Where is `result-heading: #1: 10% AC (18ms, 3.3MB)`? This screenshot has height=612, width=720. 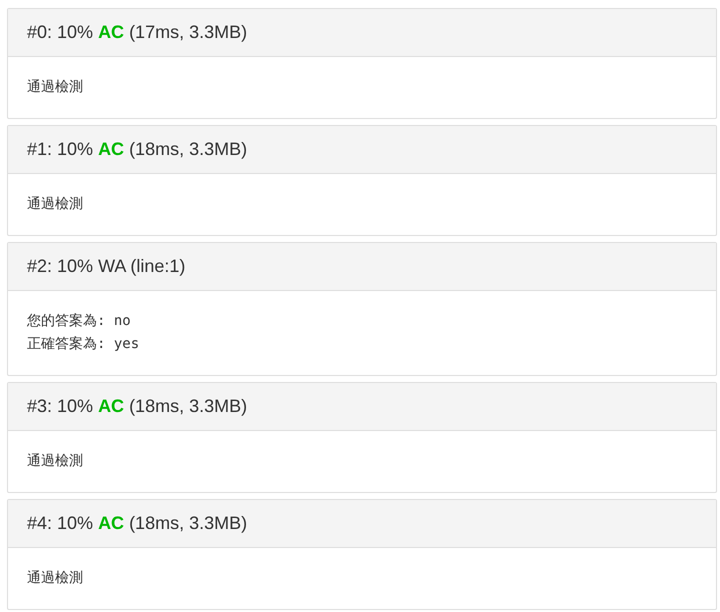
result-heading: #1: 10% AC (18ms, 3.3MB) is located at coordinates (362, 150).